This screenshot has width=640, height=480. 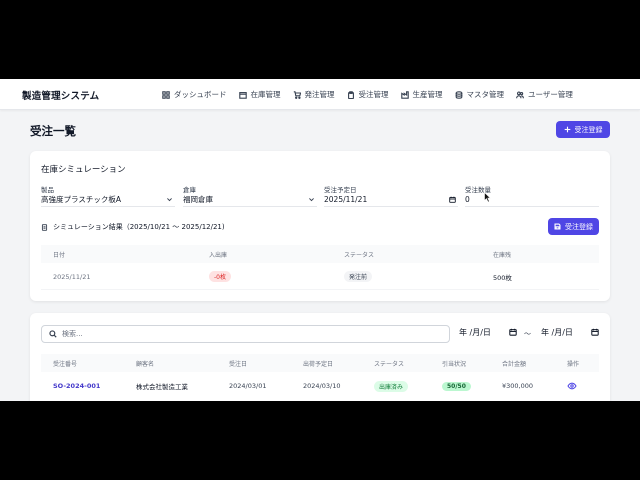 What do you see at coordinates (557, 226) in the screenshot?
I see `save-icon` at bounding box center [557, 226].